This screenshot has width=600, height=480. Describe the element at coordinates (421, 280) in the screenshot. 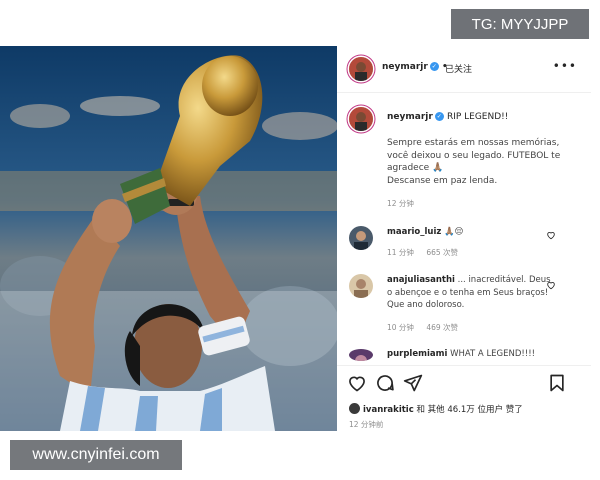

I see `comment-username: anajuliasanthi` at that location.